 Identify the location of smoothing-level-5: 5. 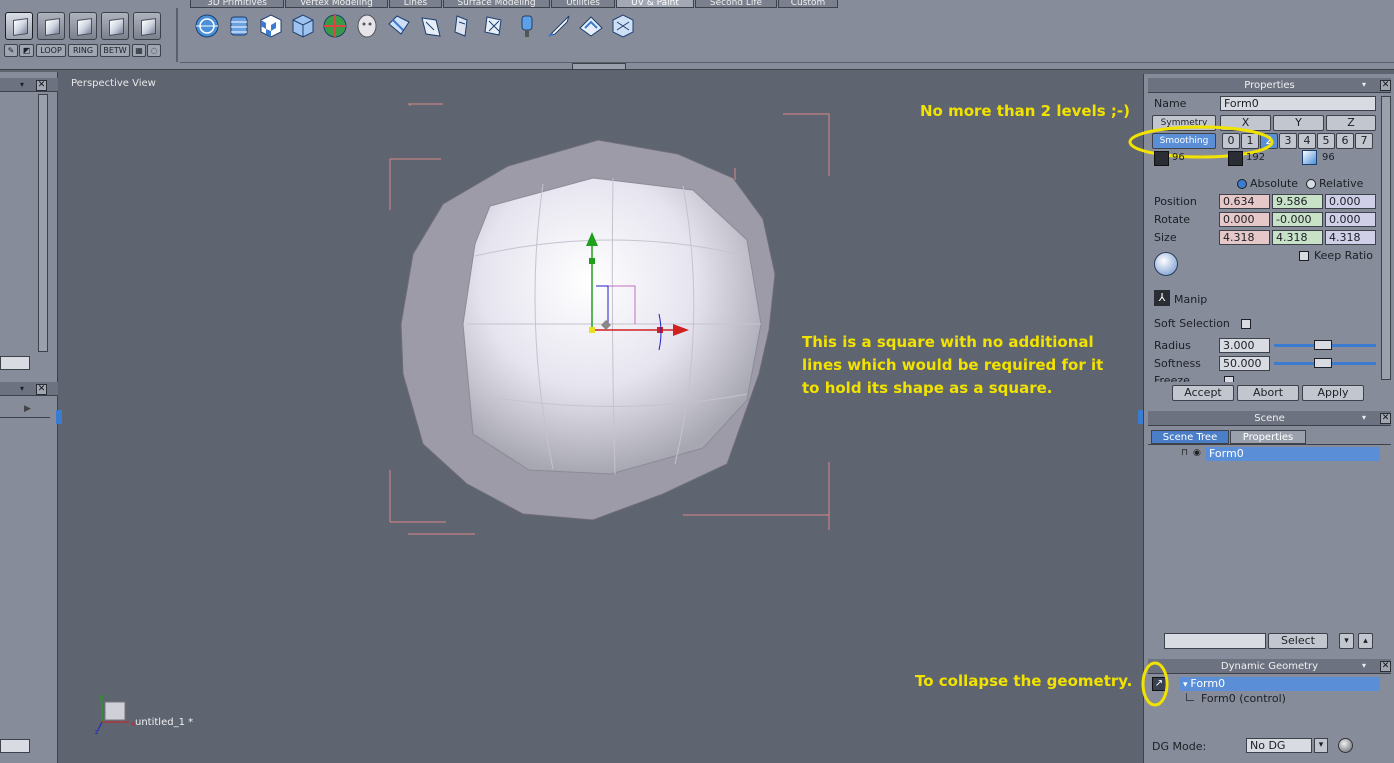
(1326, 141).